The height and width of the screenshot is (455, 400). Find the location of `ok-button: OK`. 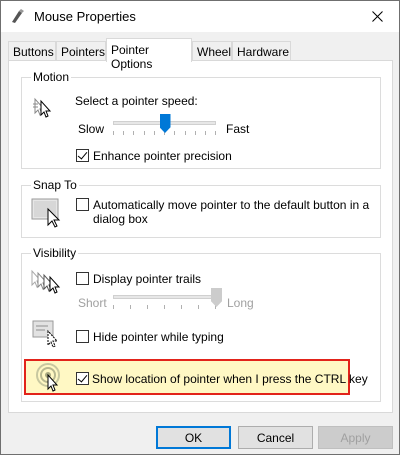

ok-button: OK is located at coordinates (193, 437).